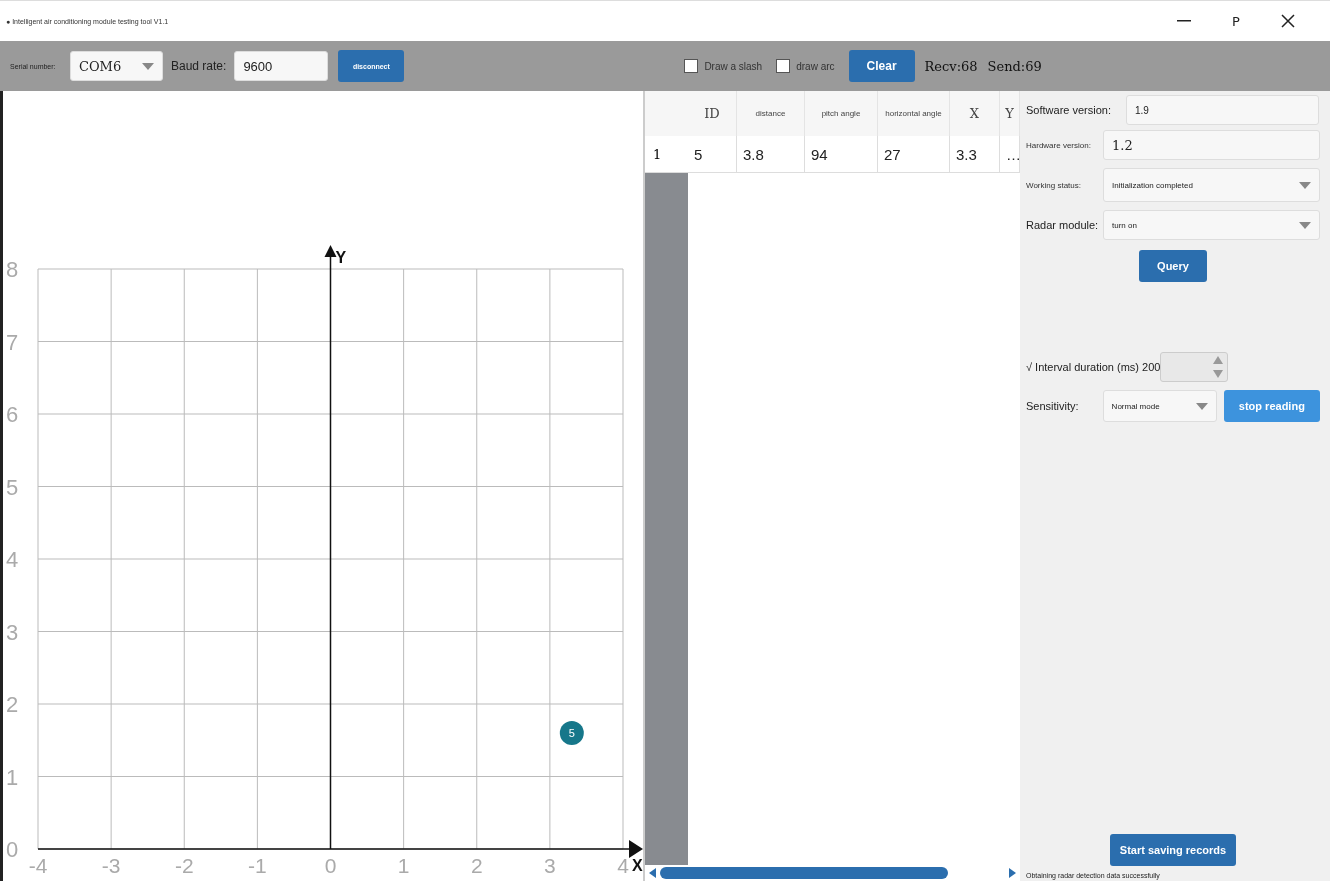  I want to click on interval-duration-label: √ Interval duration (ms) 200, so click(1093, 367).